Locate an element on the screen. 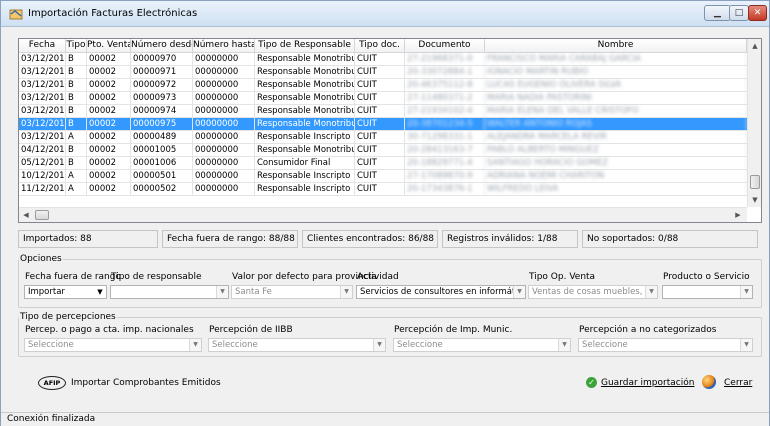 This screenshot has width=770, height=426. afip-logo-icon: AFIP is located at coordinates (52, 383).